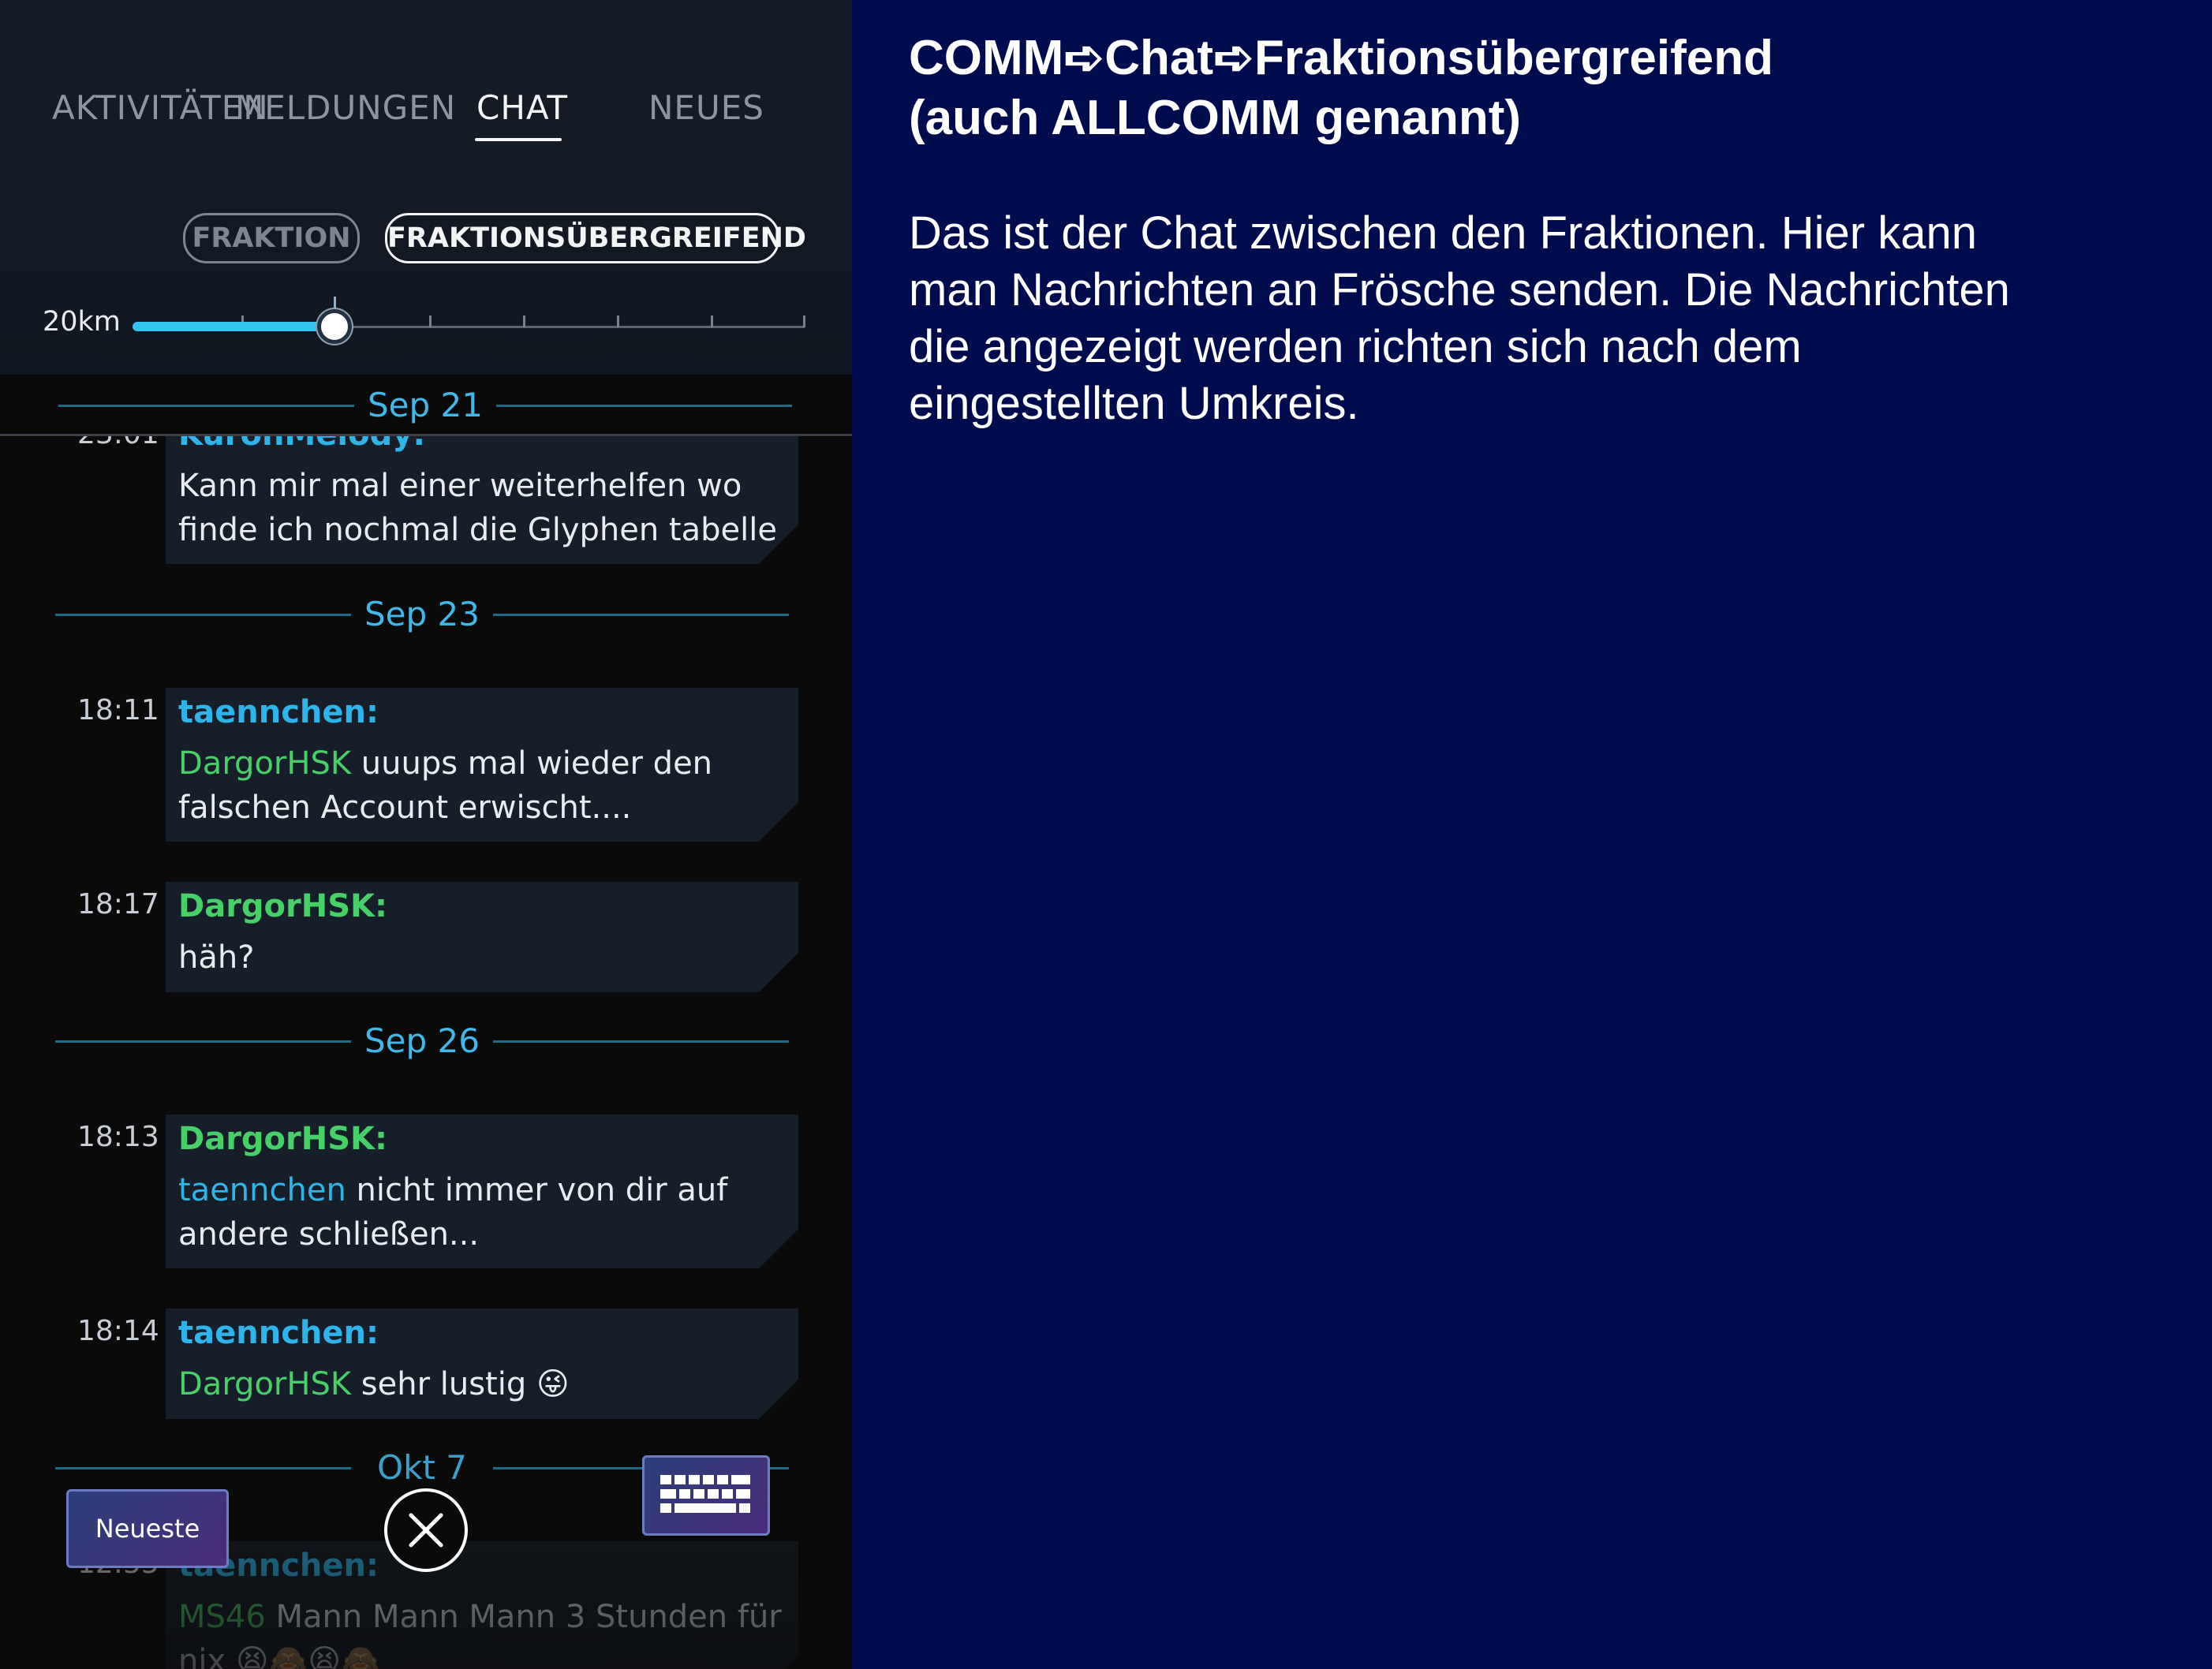 Image resolution: width=2212 pixels, height=1669 pixels. Describe the element at coordinates (518, 139) in the screenshot. I see `active-tab-underline` at that location.